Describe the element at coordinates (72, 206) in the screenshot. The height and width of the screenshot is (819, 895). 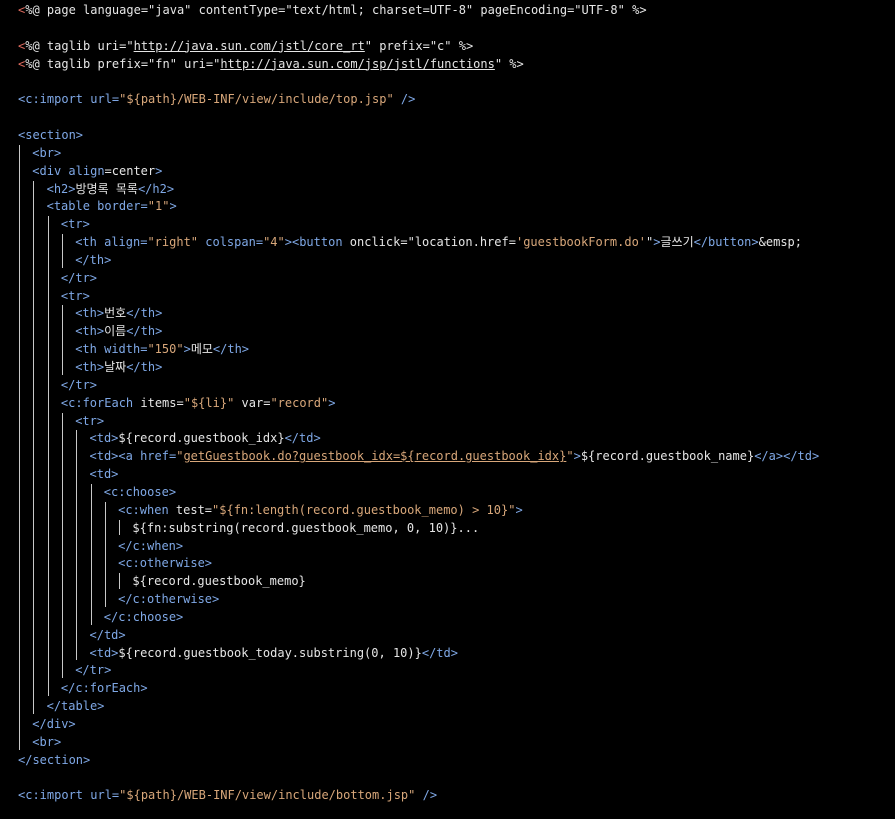
I see `code-token: <table` at that location.